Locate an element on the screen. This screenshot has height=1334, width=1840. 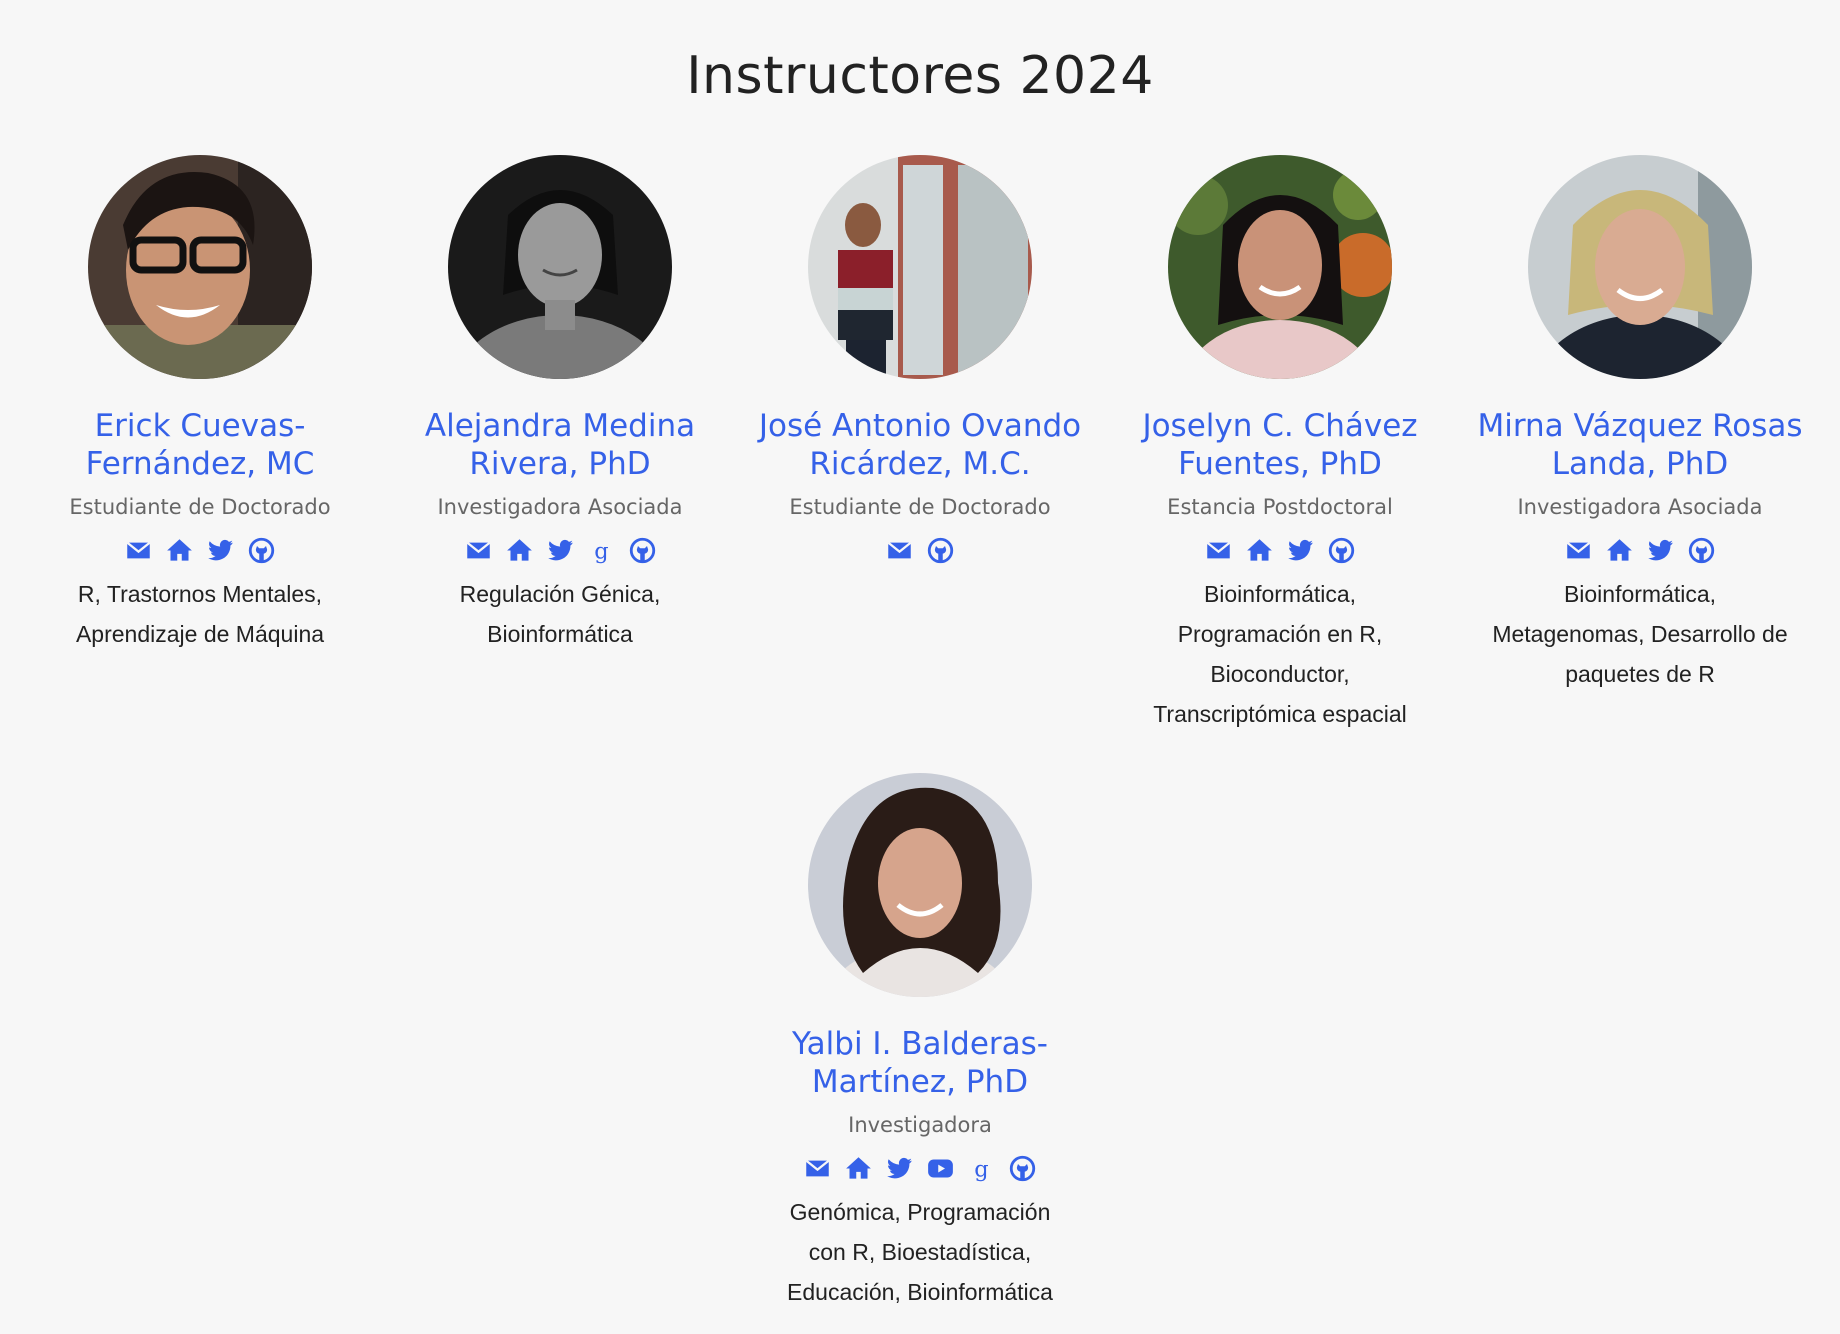
instructor-role: Estancia Postdoctoral is located at coordinates (1280, 507).